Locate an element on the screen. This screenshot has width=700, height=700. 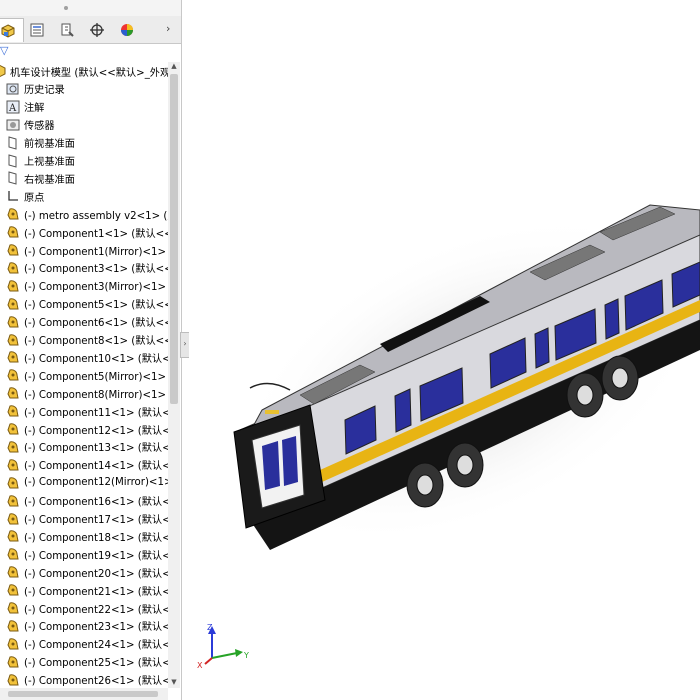
tree-horizontal-scrollbar is located at coordinates (84, 694).